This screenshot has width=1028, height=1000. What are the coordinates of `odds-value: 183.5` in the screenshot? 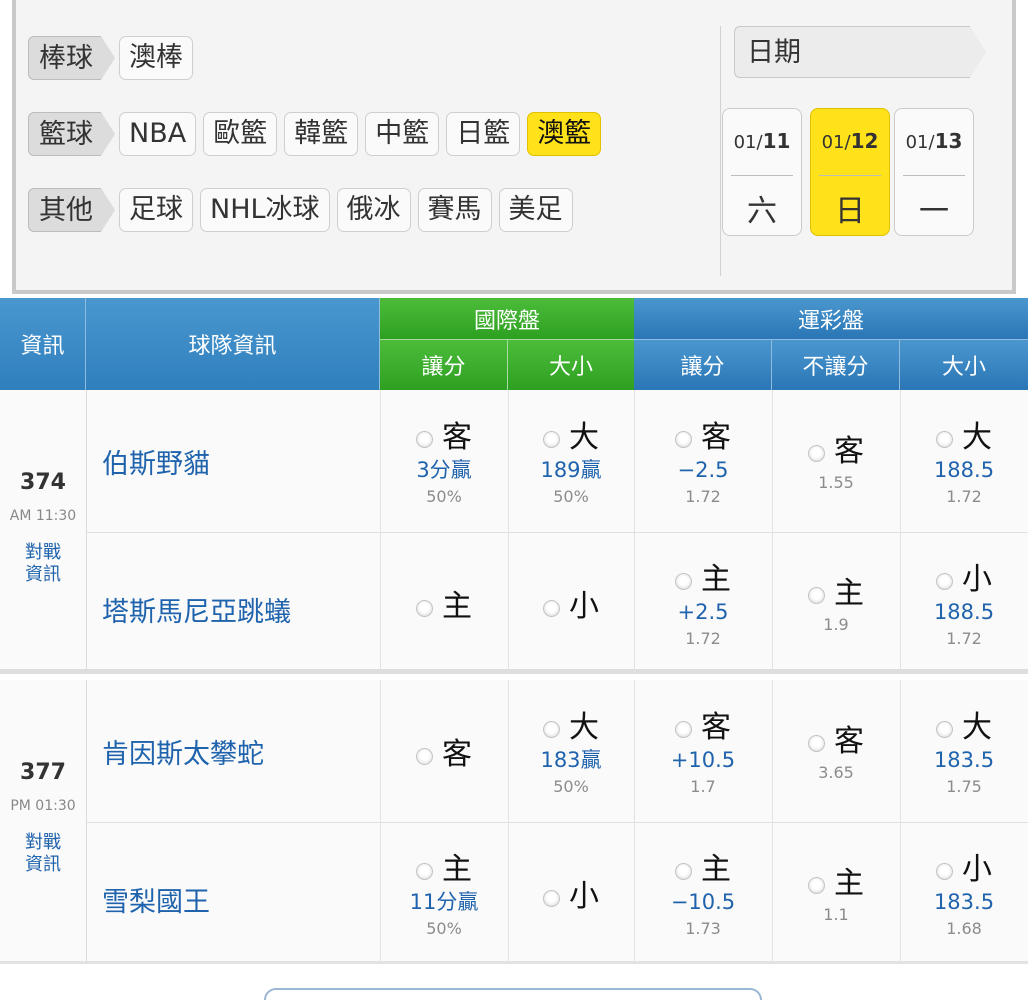 It's located at (964, 902).